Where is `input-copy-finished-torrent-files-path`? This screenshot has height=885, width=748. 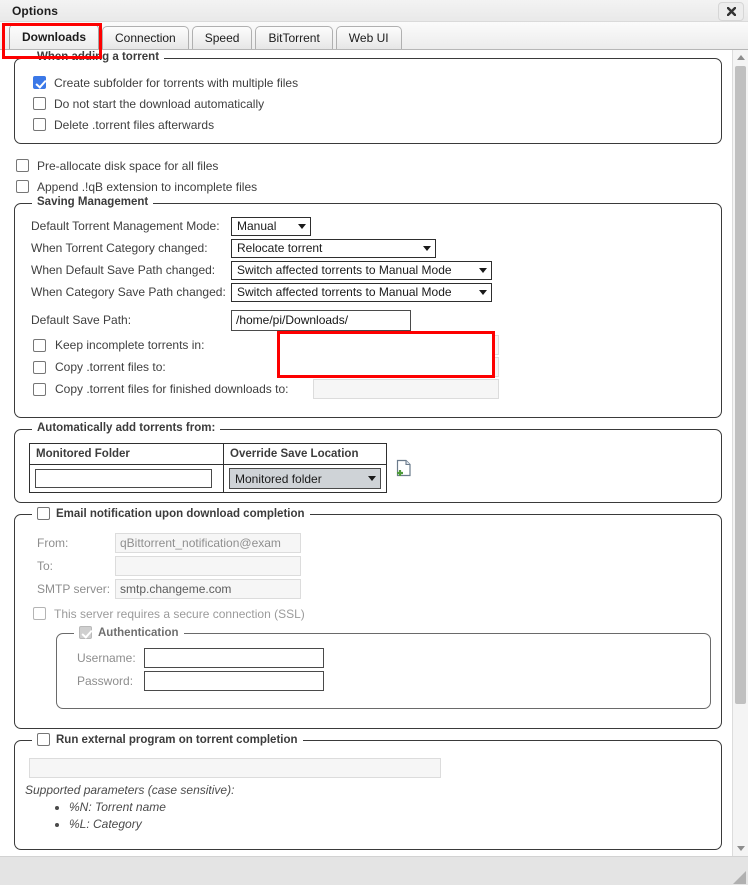 input-copy-finished-torrent-files-path is located at coordinates (406, 389).